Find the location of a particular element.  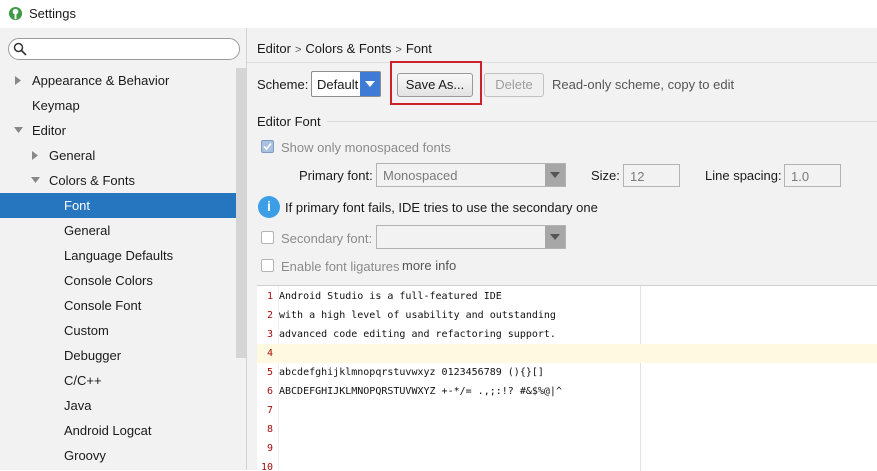

scheme-value: Default is located at coordinates (338, 84).